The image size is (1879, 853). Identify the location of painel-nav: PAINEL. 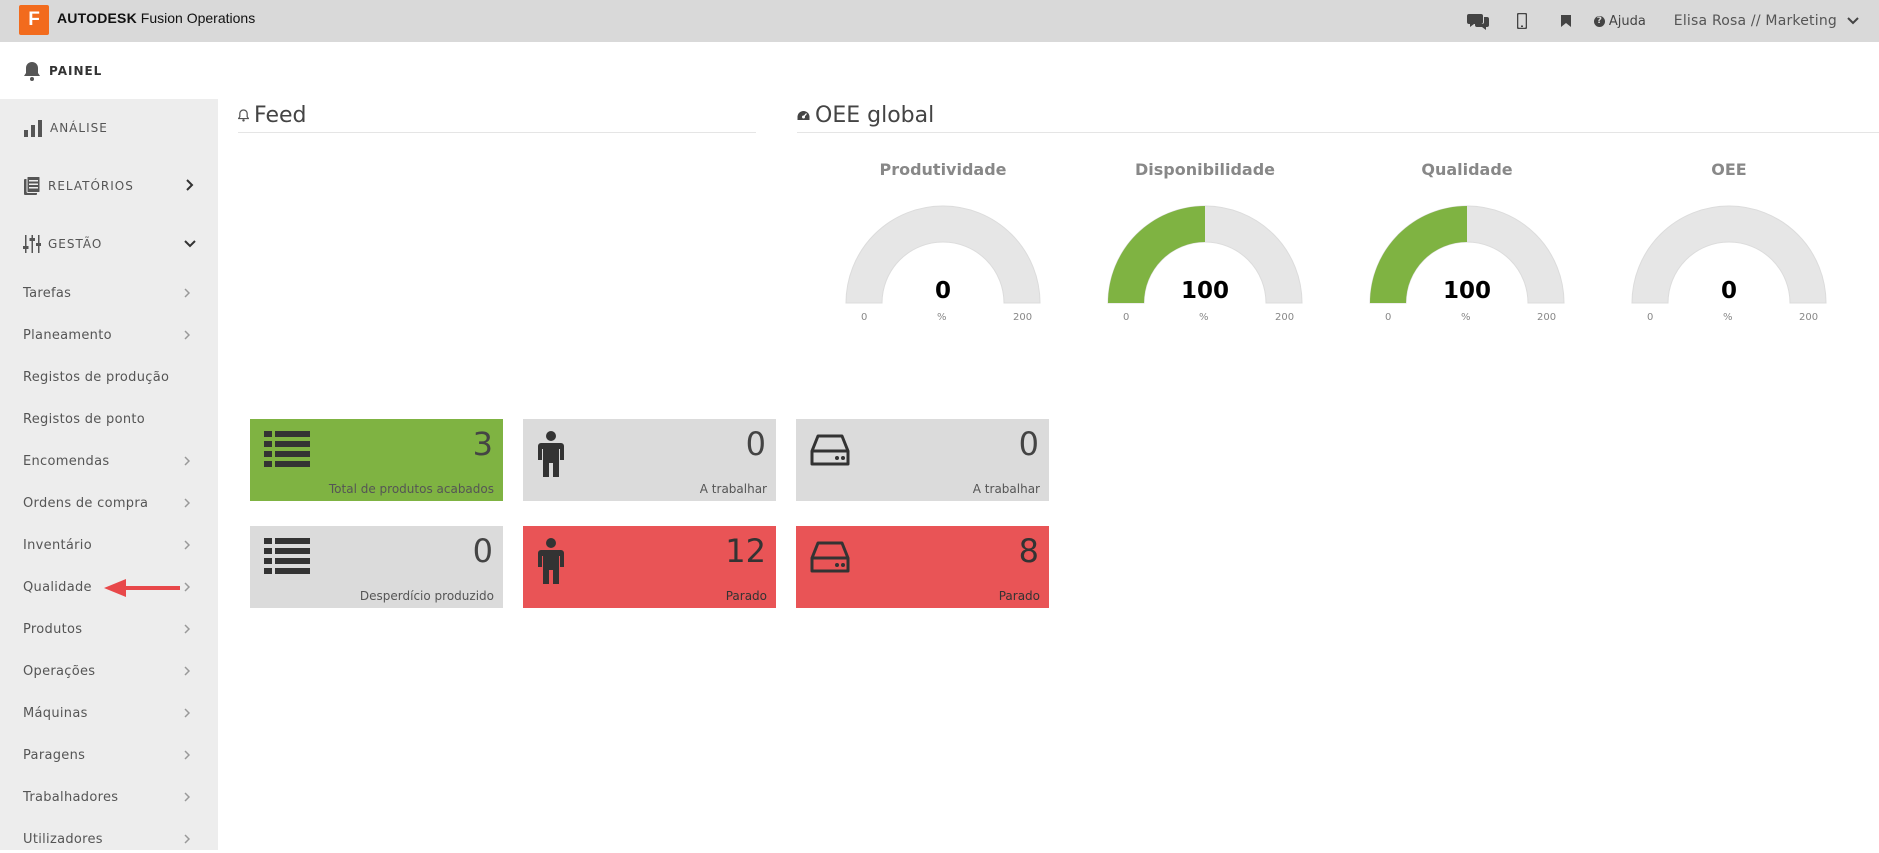
(939, 70).